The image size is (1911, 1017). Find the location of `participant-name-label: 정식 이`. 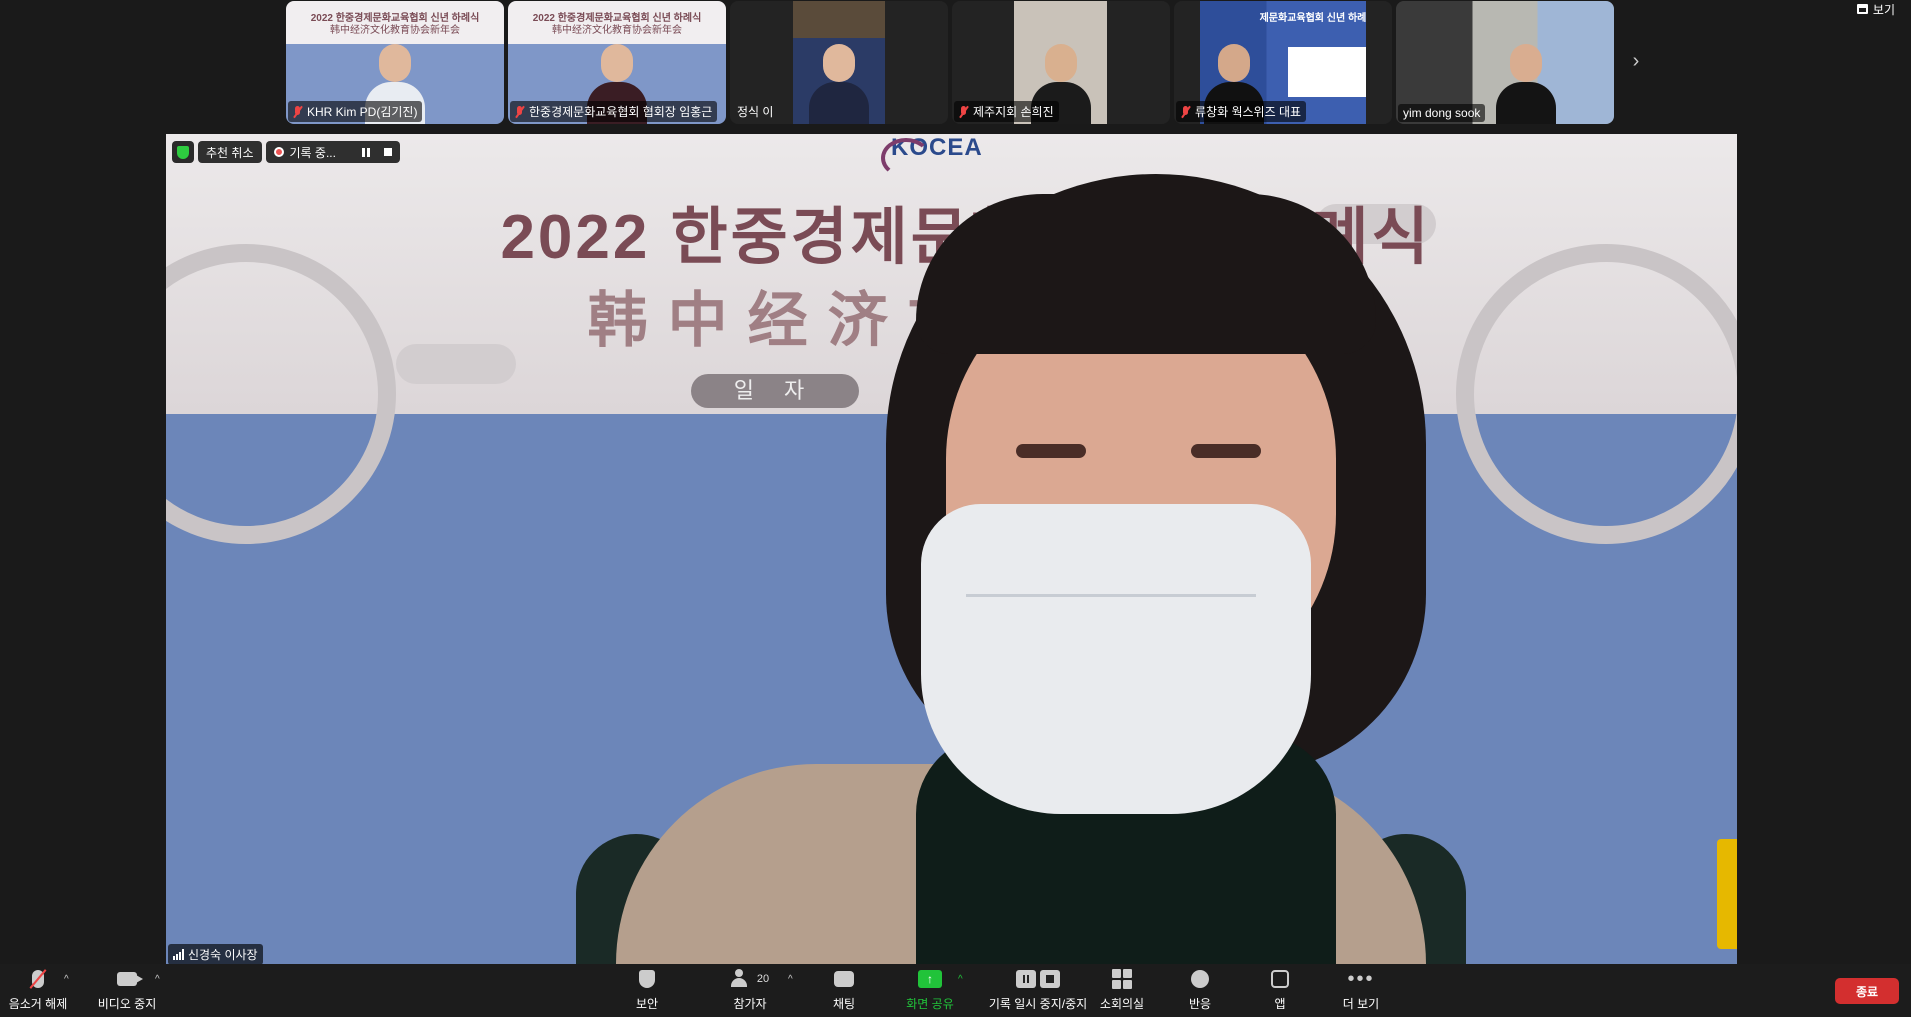

participant-name-label: 정식 이 is located at coordinates (755, 112).